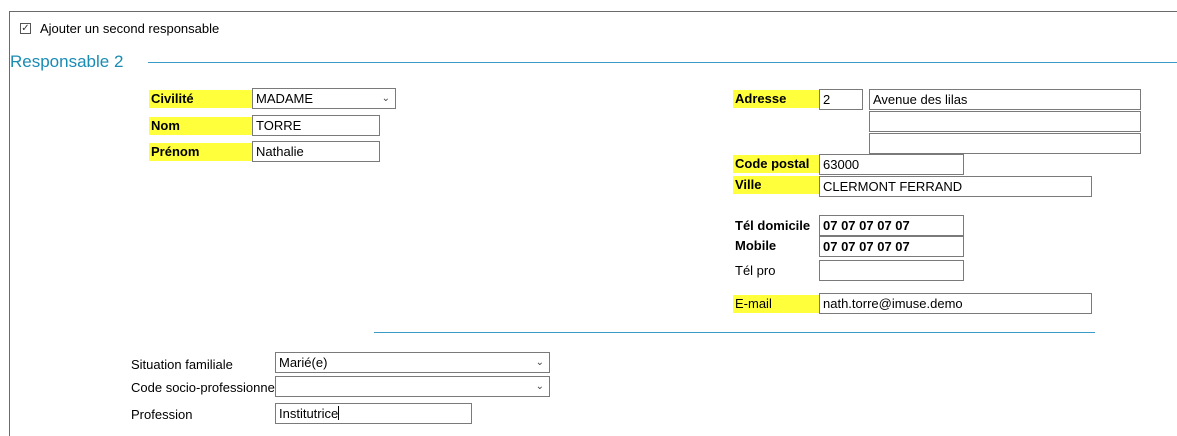 The height and width of the screenshot is (436, 1177). What do you see at coordinates (316, 151) in the screenshot?
I see `prenom-field: Nathalie` at bounding box center [316, 151].